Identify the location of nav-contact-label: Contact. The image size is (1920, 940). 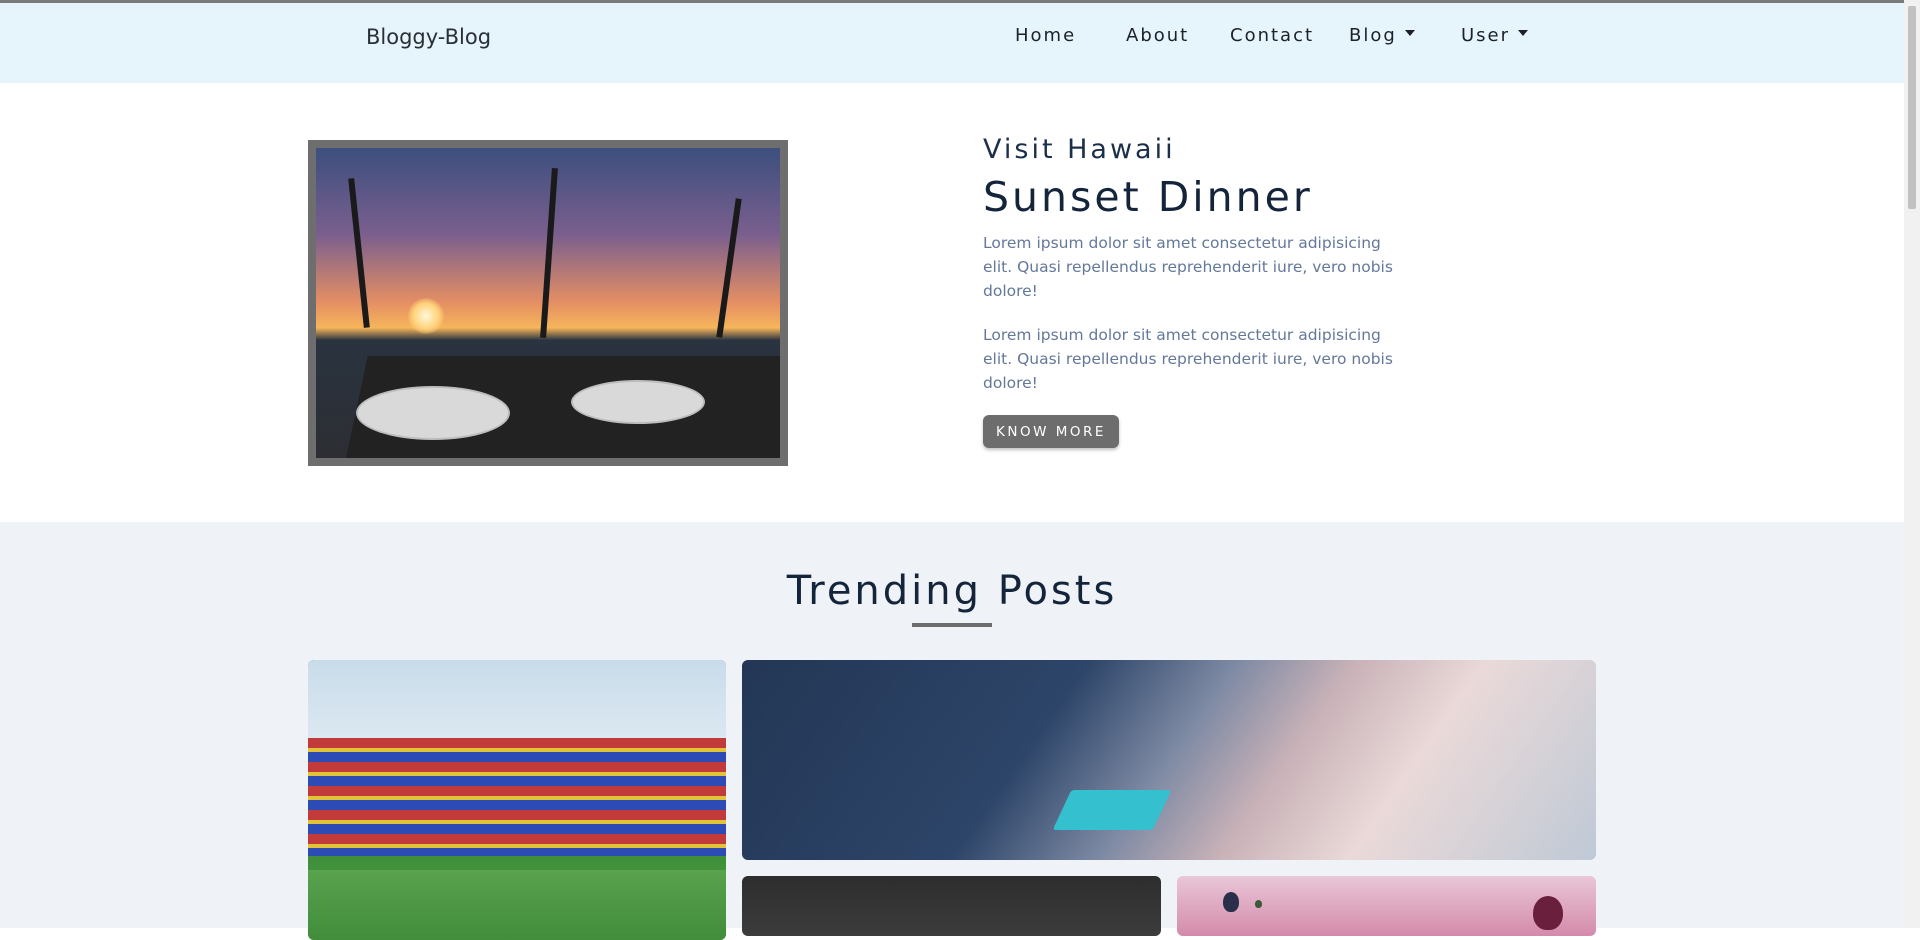
(1272, 35).